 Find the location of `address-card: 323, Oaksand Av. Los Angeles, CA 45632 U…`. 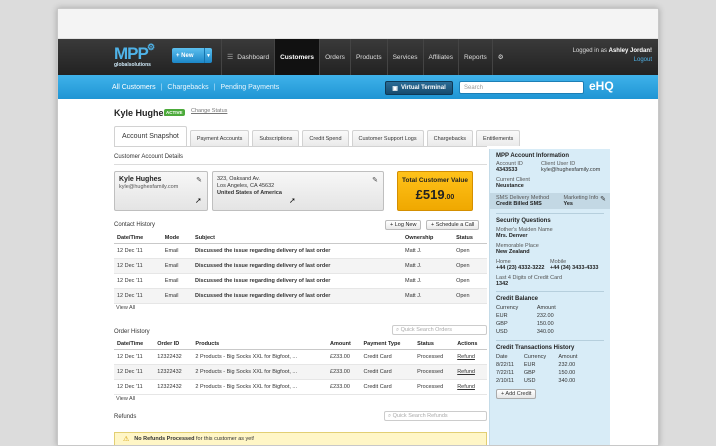

address-card: 323, Oaksand Av. Los Angeles, CA 45632 U… is located at coordinates (298, 191).